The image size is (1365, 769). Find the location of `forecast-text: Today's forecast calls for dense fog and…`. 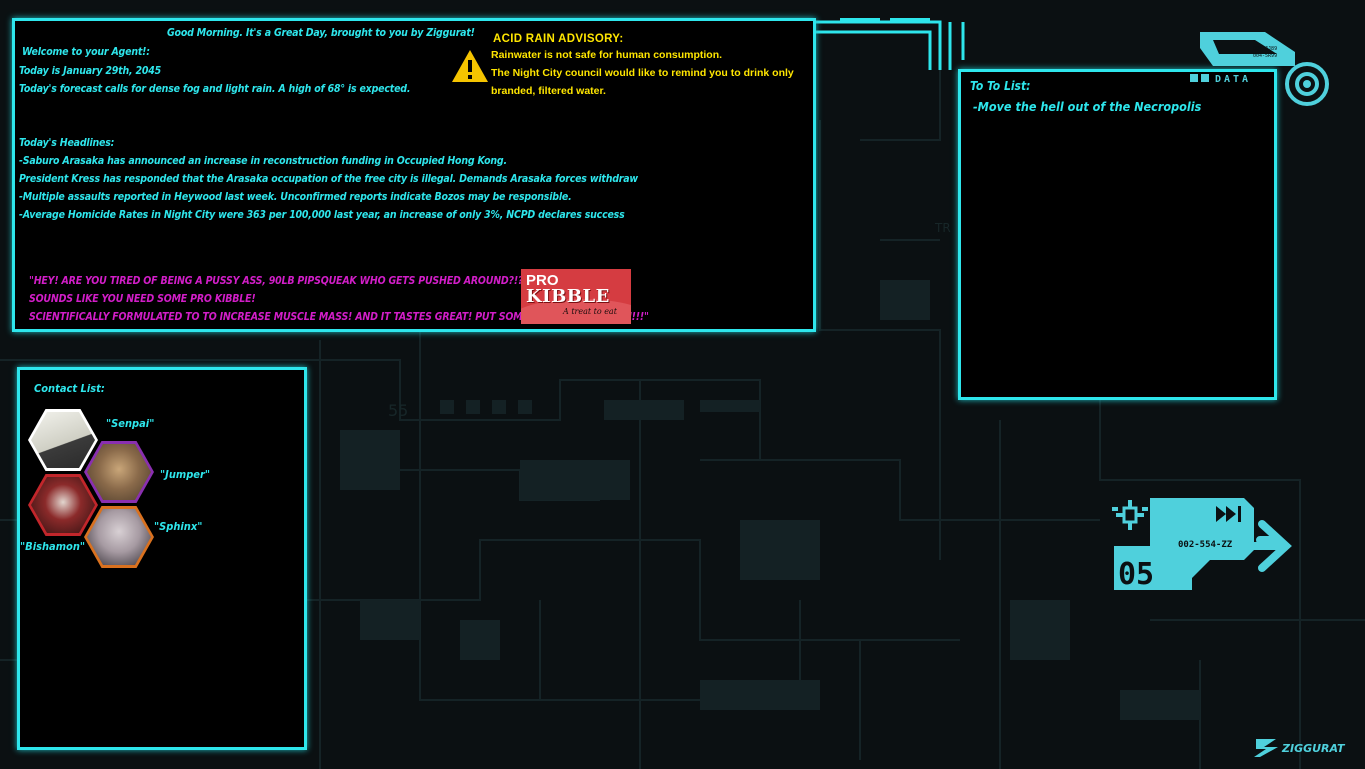

forecast-text: Today's forecast calls for dense fog and… is located at coordinates (215, 89).